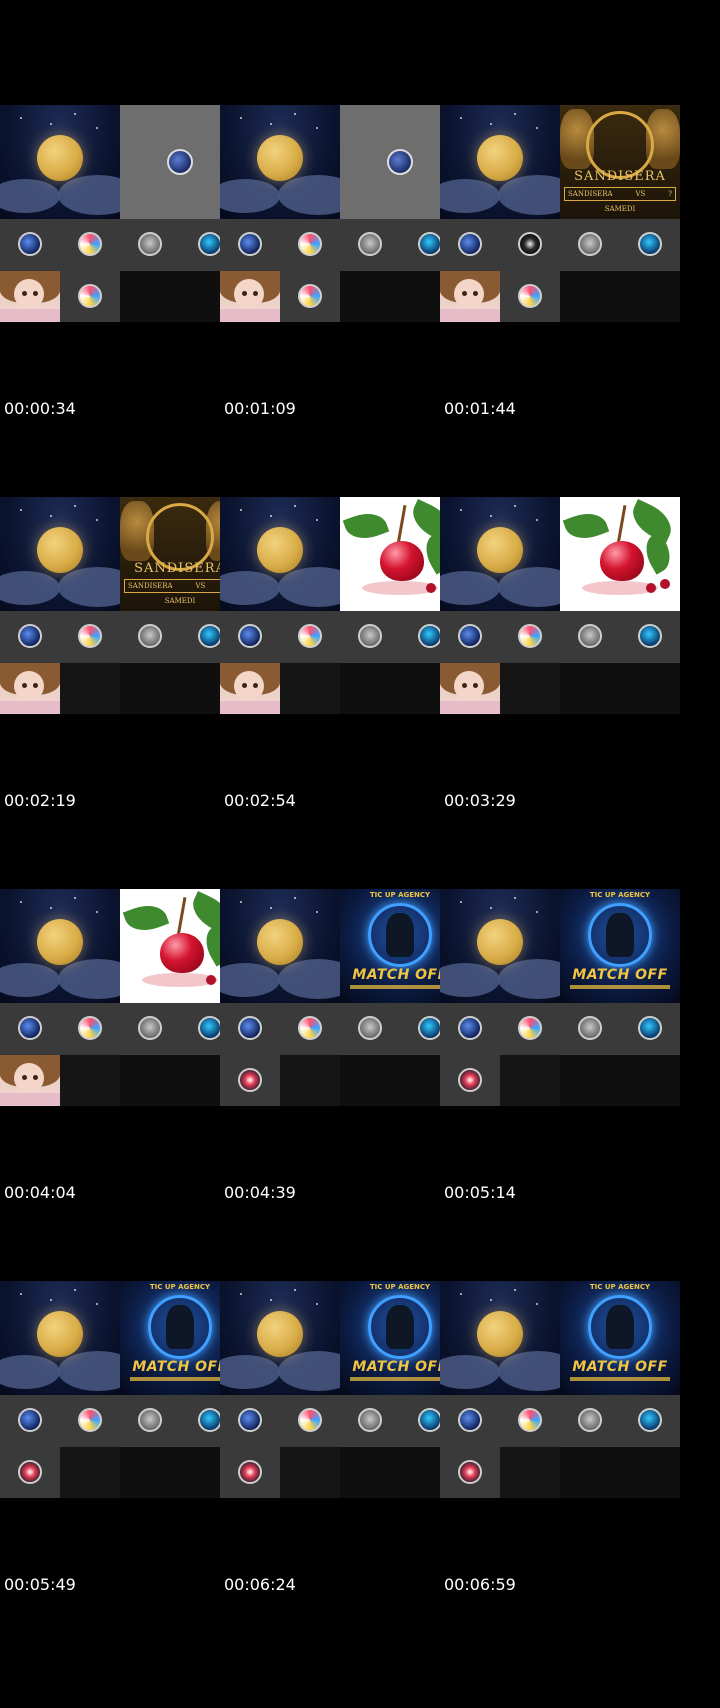 The image size is (720, 1708). I want to click on video-thumbnail: 00:04:04, so click(120, 997).